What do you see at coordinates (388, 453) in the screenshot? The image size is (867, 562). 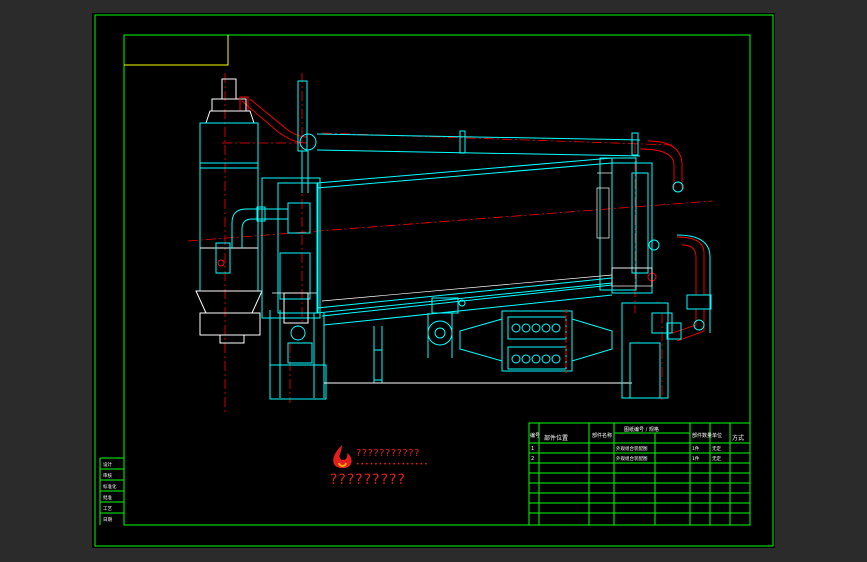 I see `brand-code-text: ???????????` at bounding box center [388, 453].